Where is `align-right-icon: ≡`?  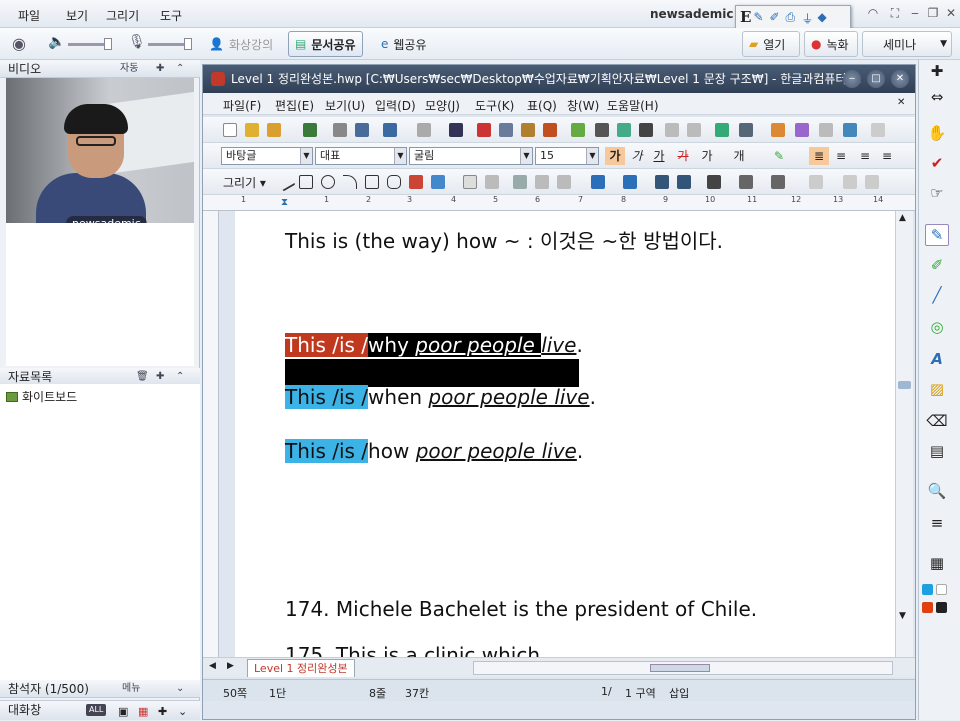
align-right-icon: ≡ is located at coordinates (887, 156).